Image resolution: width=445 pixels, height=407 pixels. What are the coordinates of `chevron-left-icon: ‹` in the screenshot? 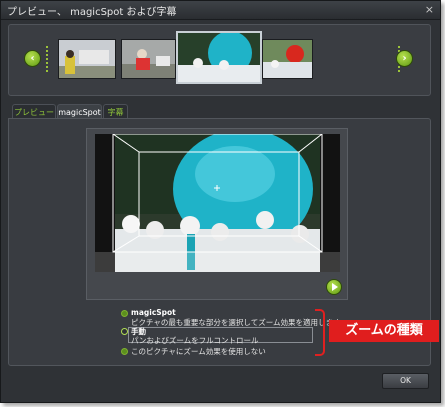 It's located at (32, 58).